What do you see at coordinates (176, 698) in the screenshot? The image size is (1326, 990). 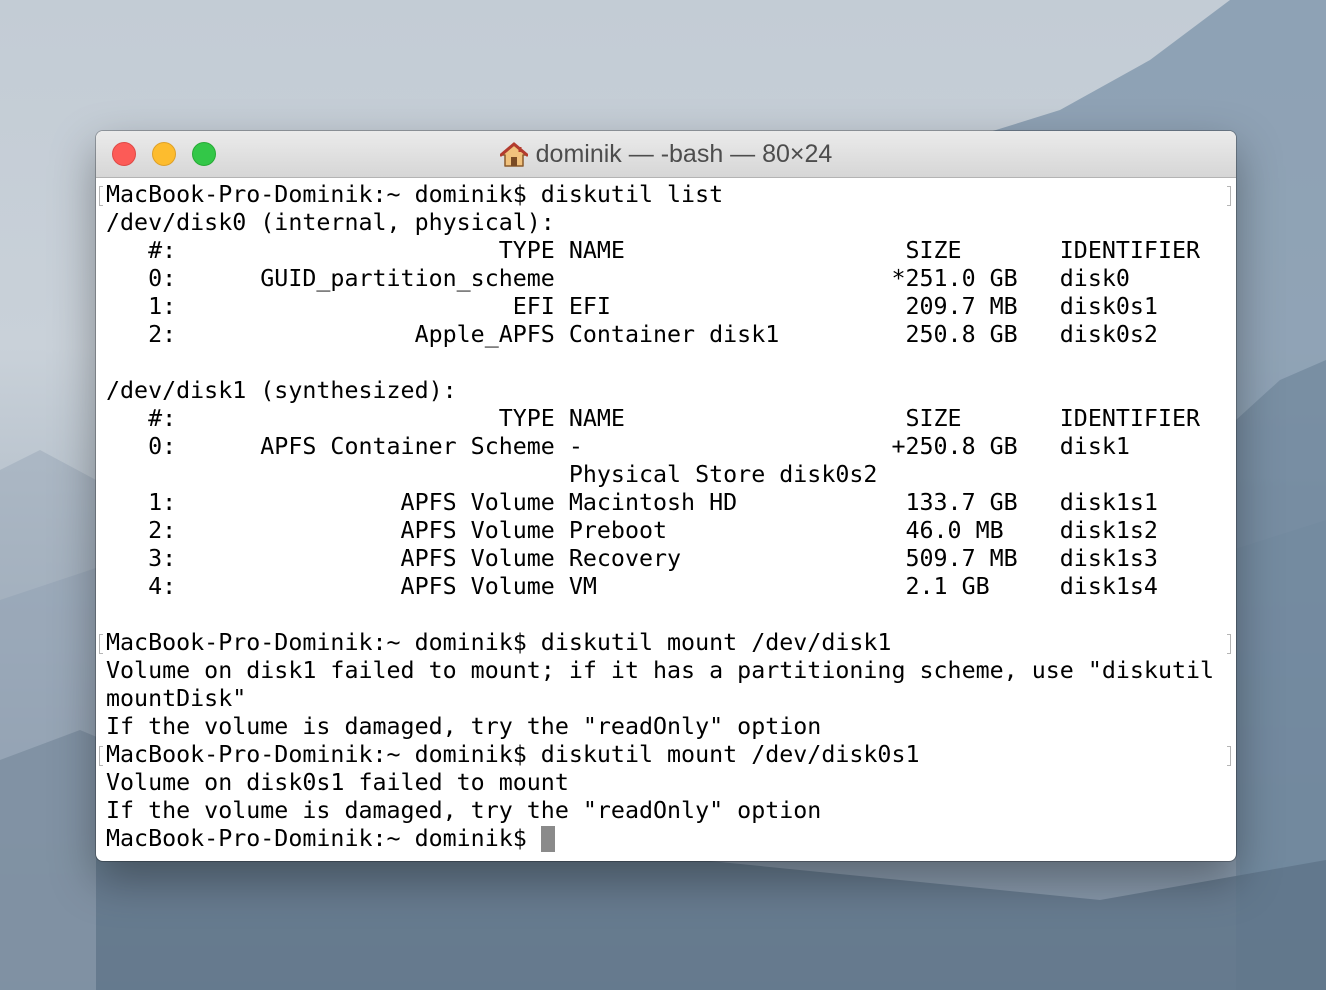 I see `terminal-line: mountDisk"` at bounding box center [176, 698].